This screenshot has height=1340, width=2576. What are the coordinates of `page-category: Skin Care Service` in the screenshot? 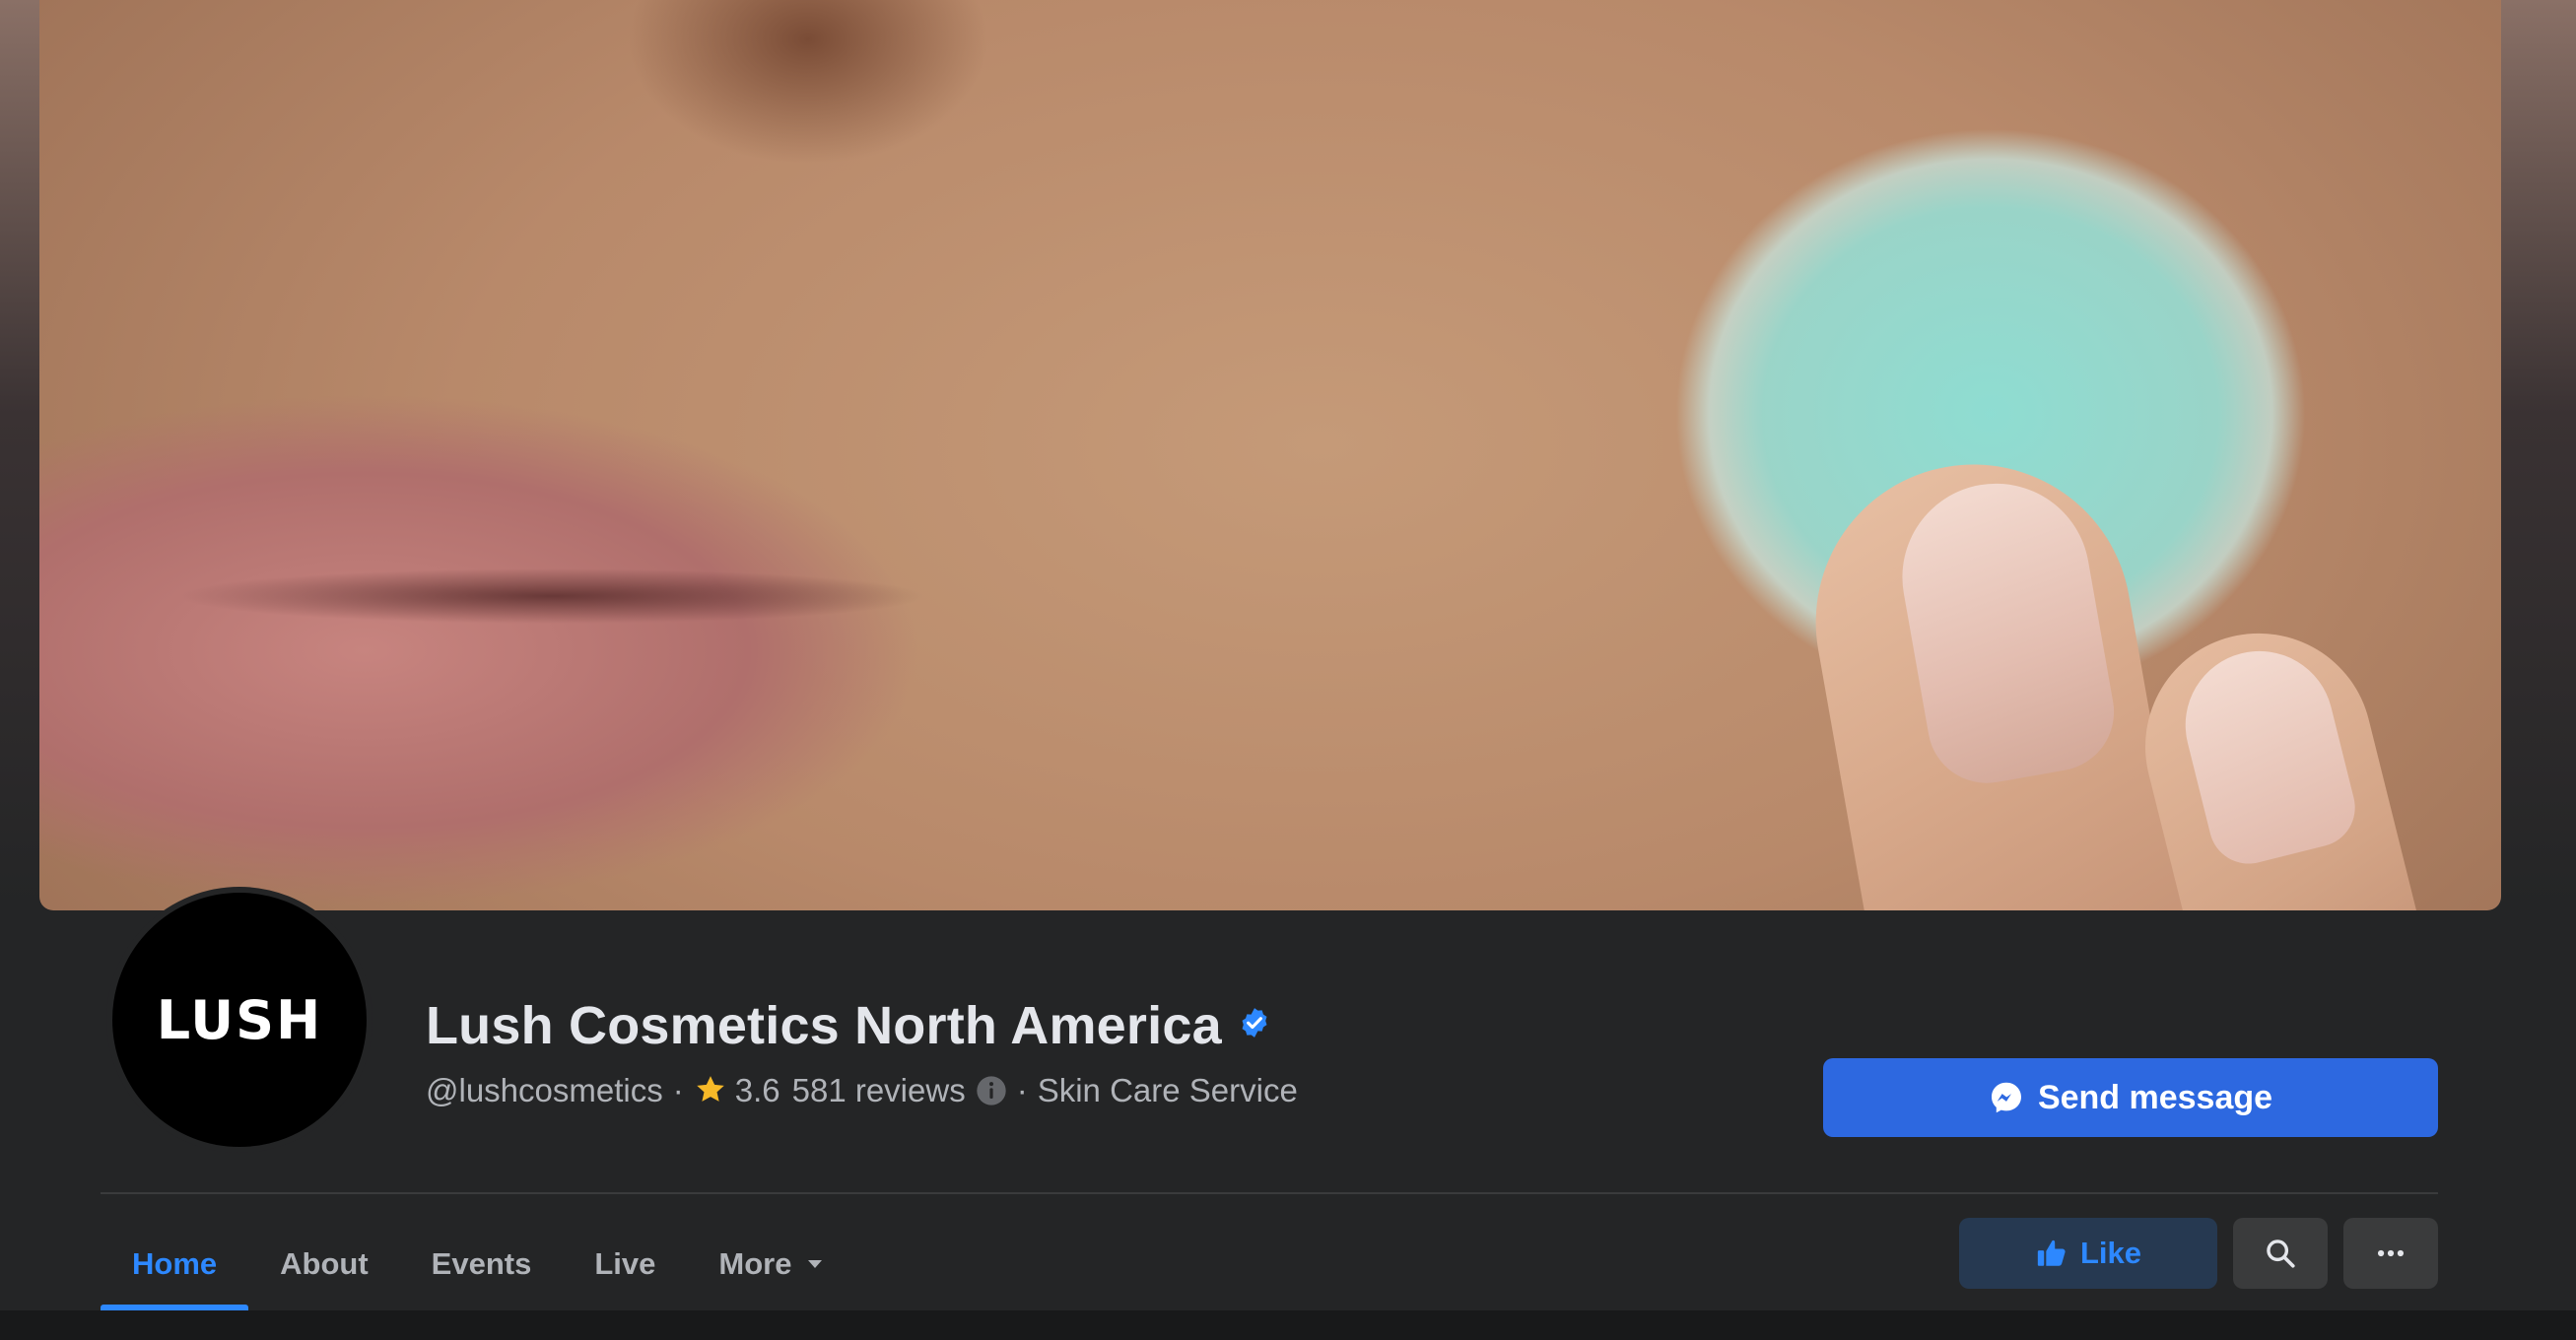 It's located at (1168, 1091).